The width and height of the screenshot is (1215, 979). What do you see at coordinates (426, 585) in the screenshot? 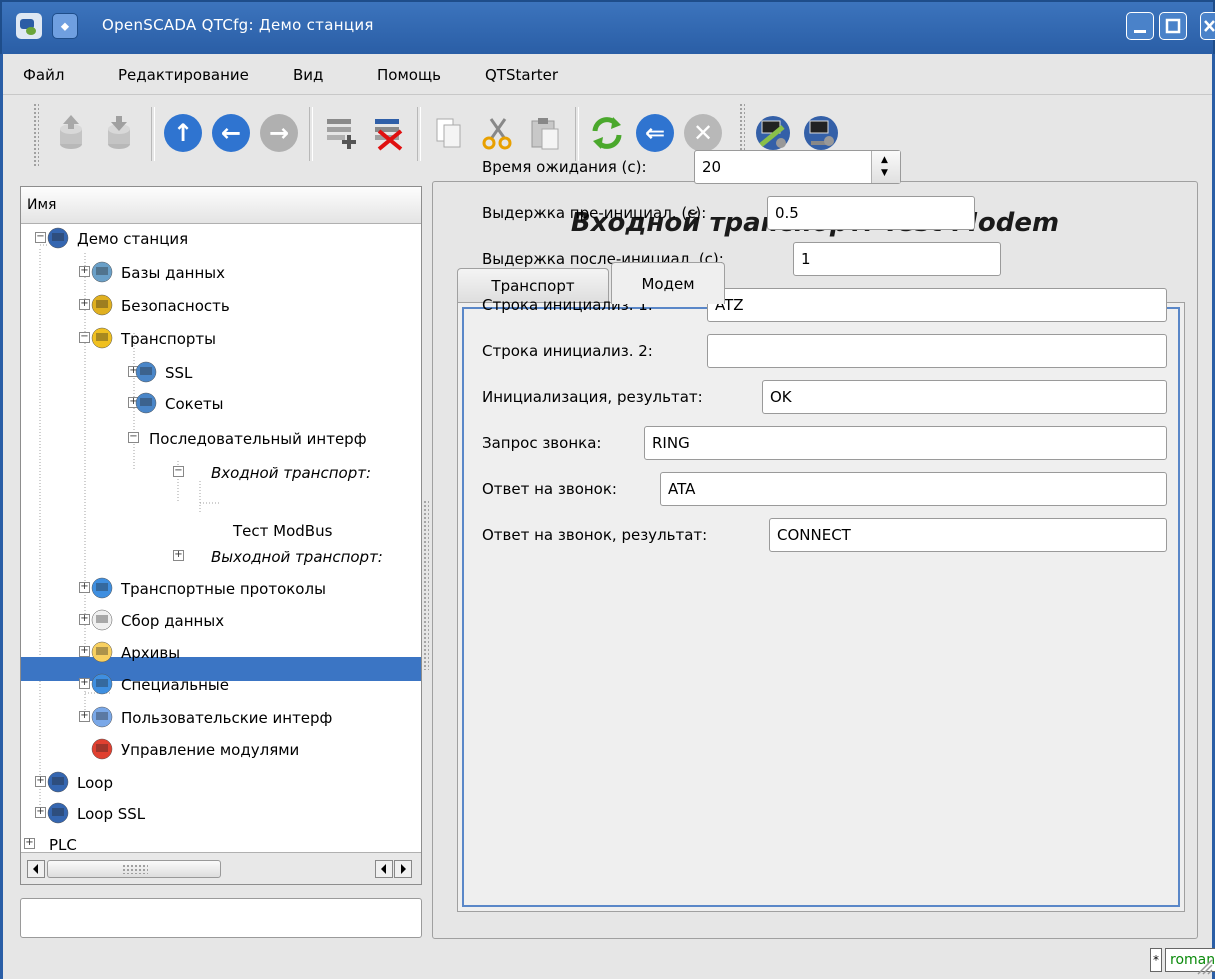
I see `splitter-handle` at bounding box center [426, 585].